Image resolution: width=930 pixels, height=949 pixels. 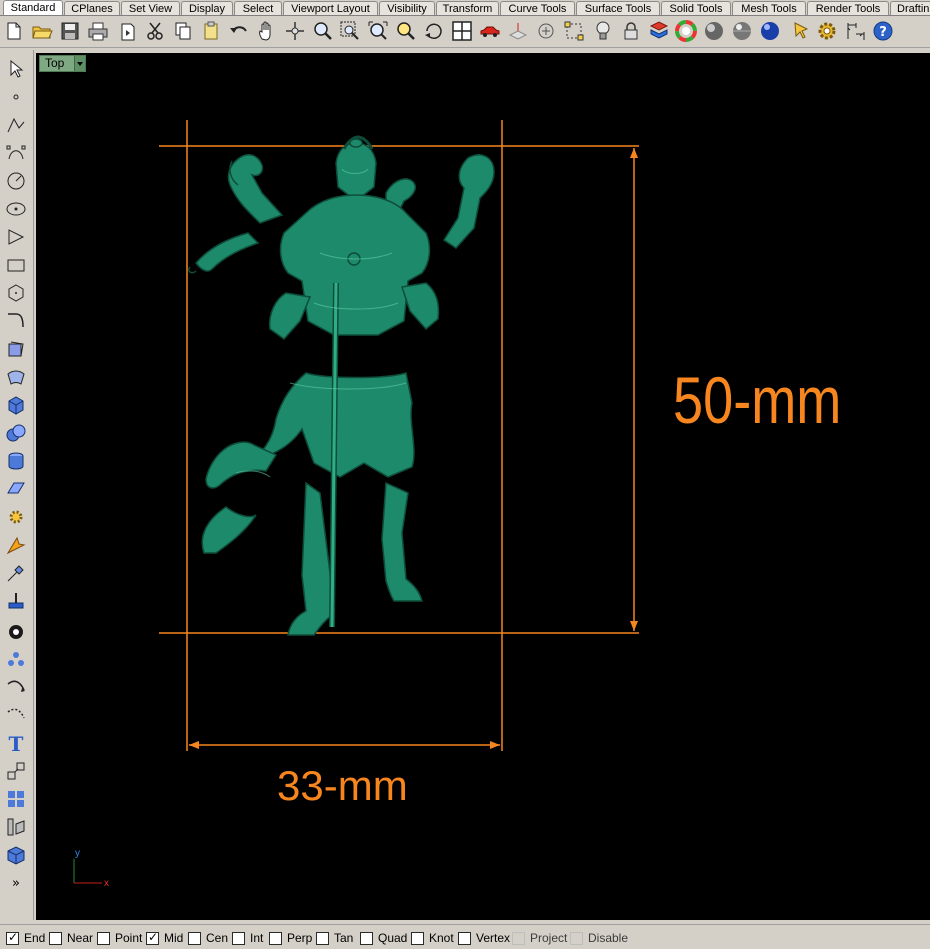 What do you see at coordinates (128, 31) in the screenshot?
I see `import-icon` at bounding box center [128, 31].